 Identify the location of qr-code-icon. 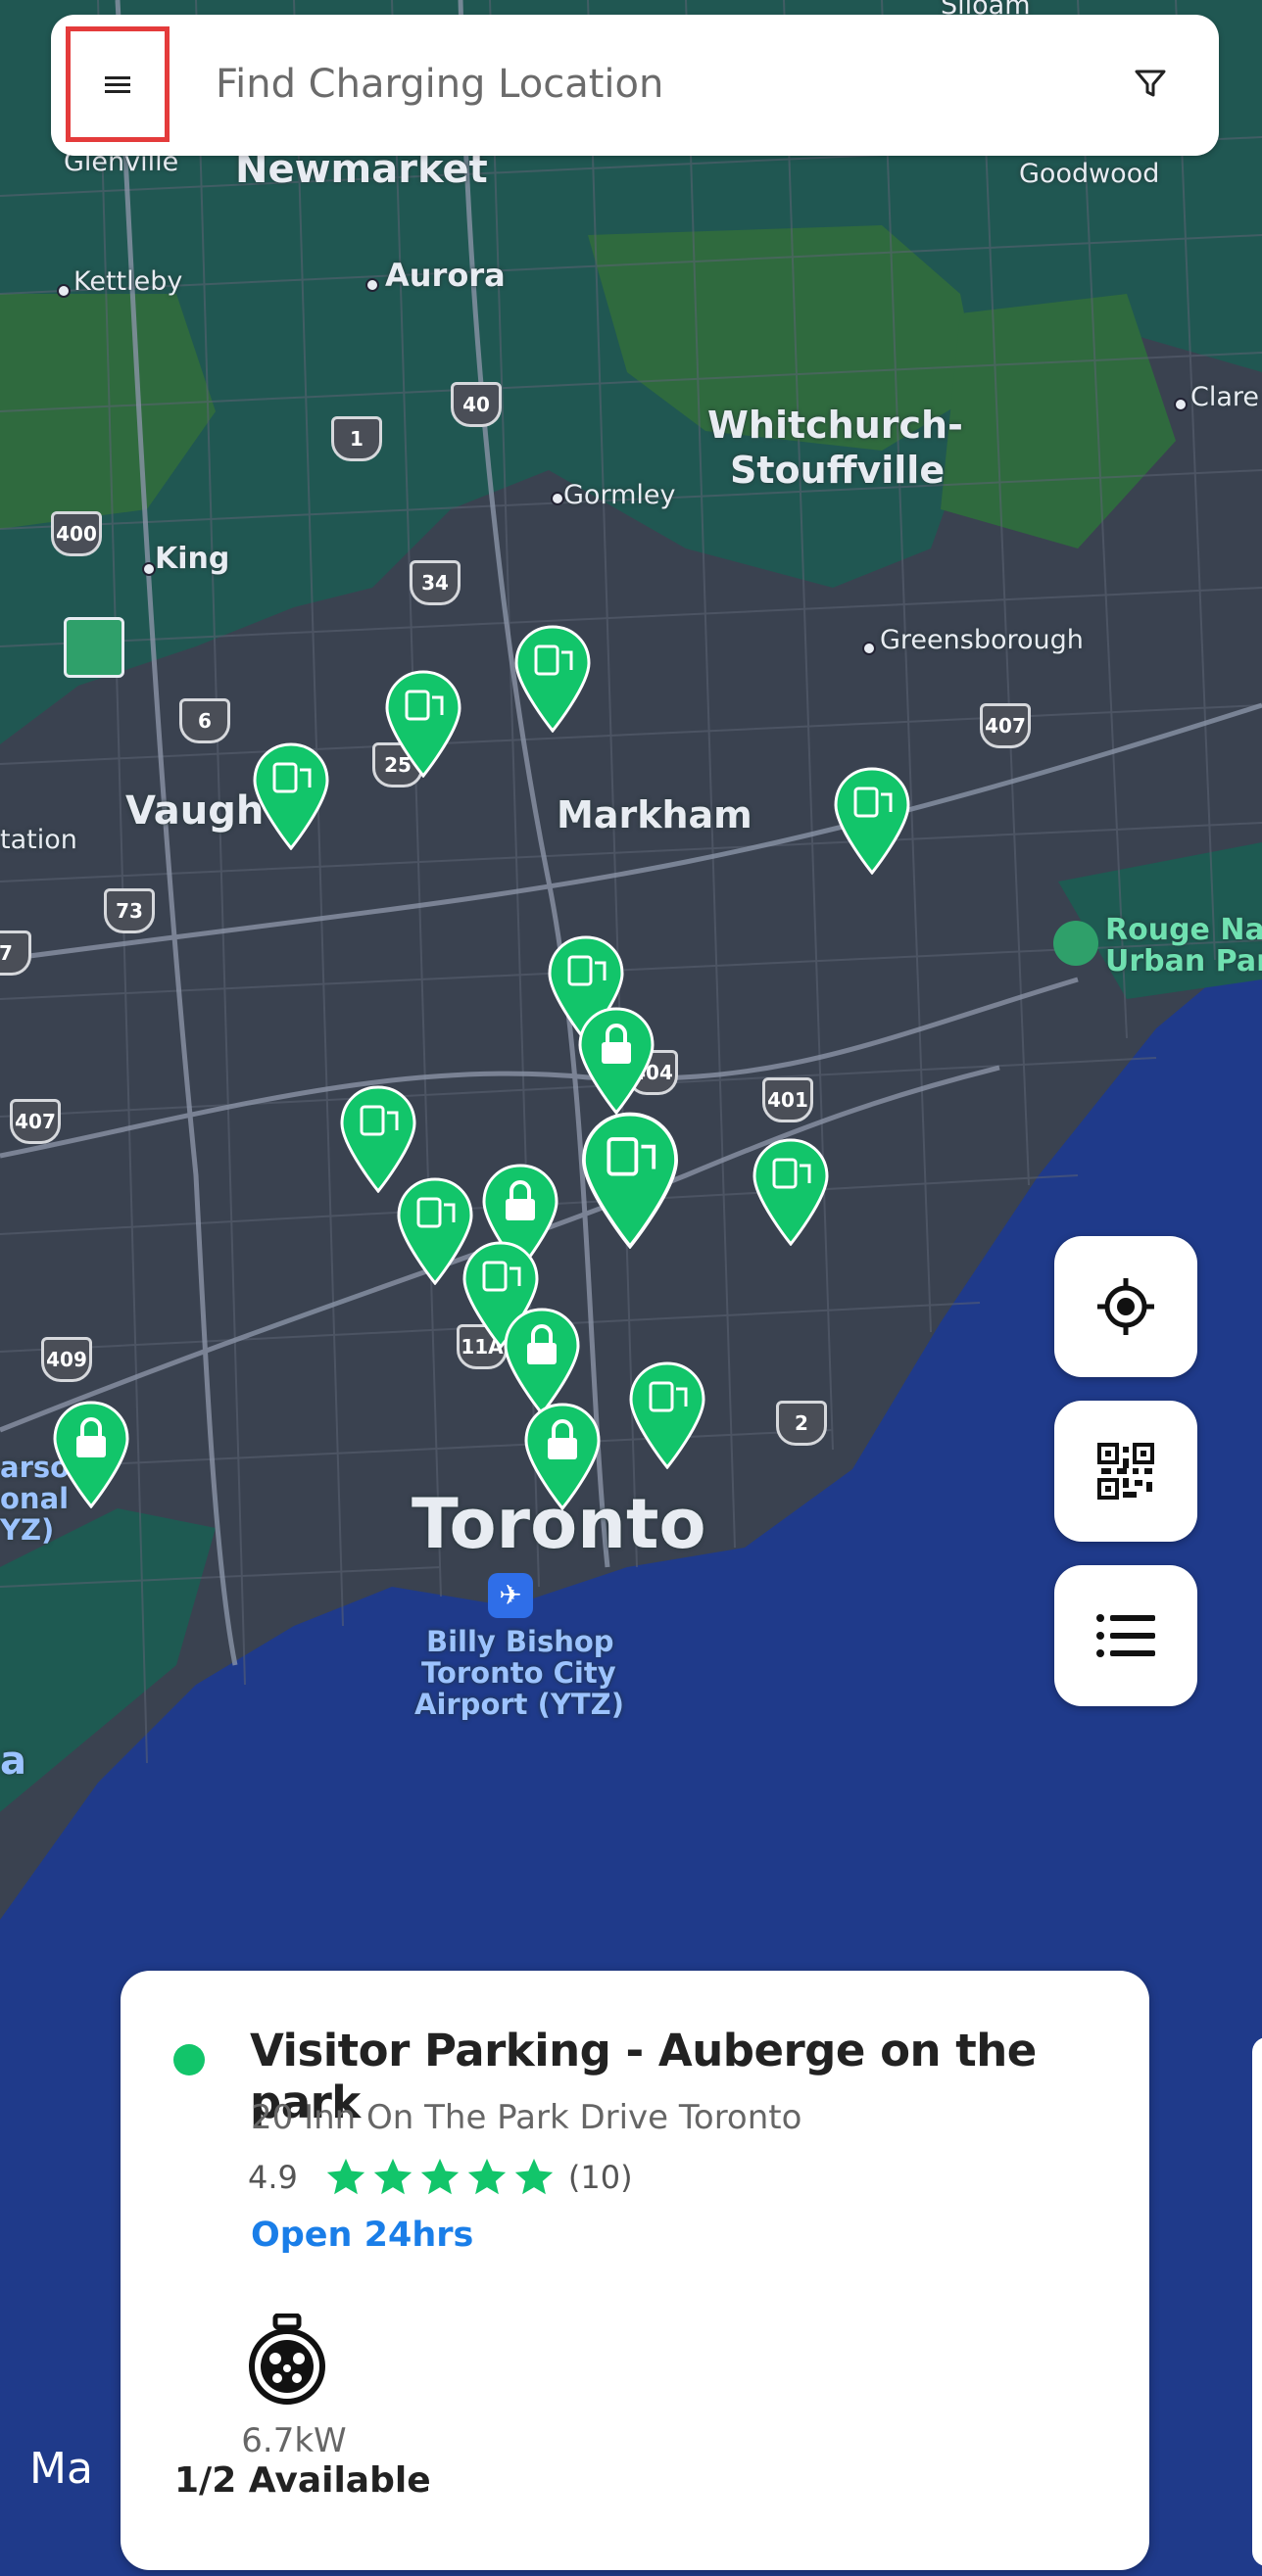
(1126, 1471).